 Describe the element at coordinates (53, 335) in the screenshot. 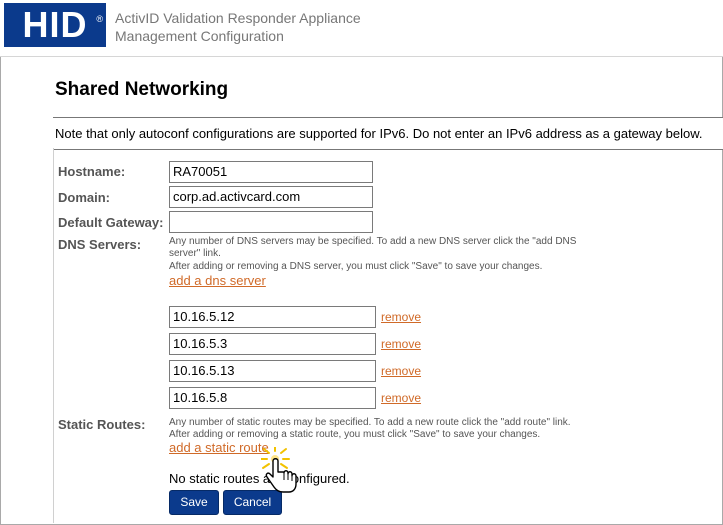

I see `form-left-divider` at that location.